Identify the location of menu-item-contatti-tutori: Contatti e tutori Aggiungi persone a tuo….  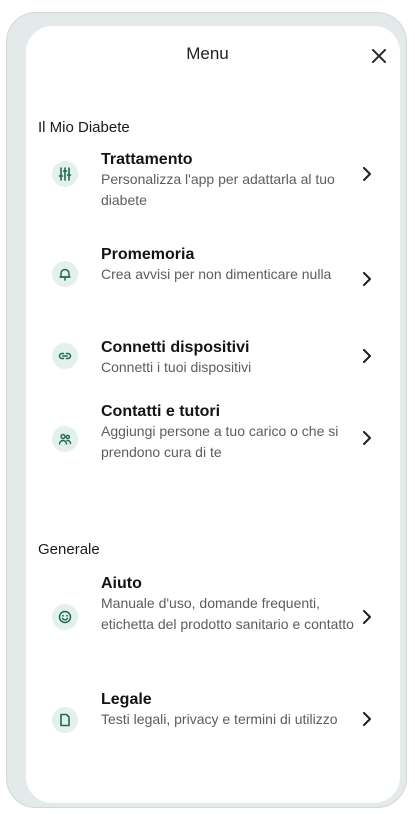
(214, 433).